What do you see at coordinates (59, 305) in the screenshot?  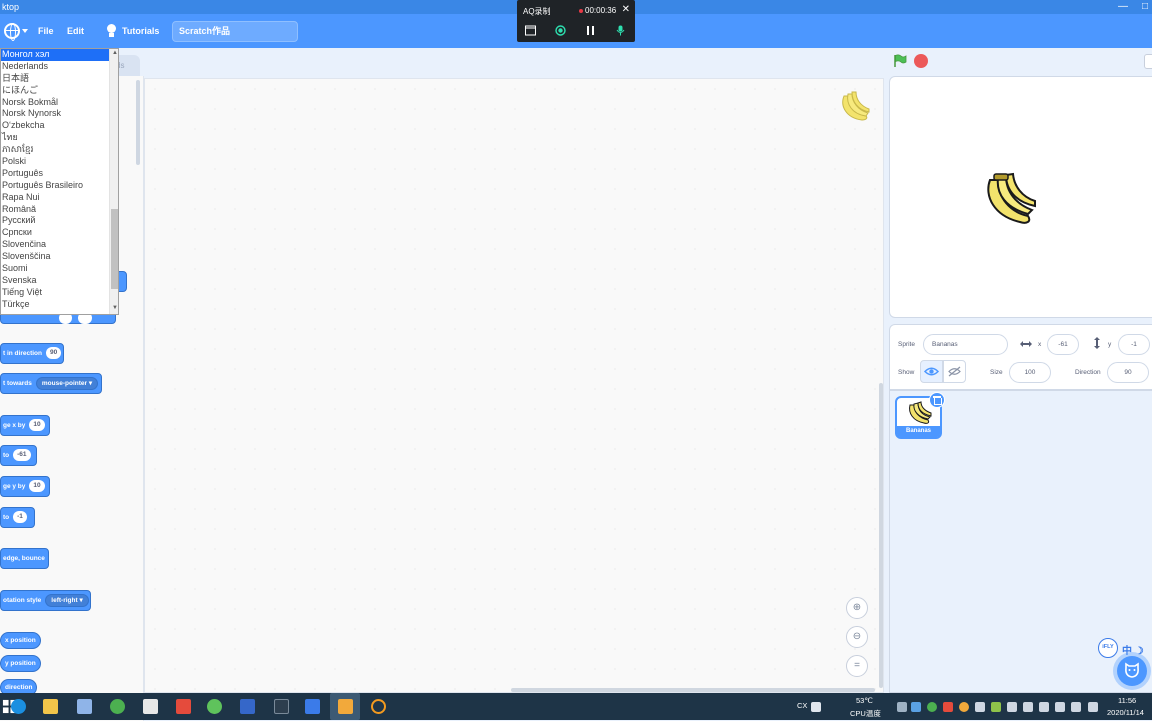 I see `language-option: Türkçe` at bounding box center [59, 305].